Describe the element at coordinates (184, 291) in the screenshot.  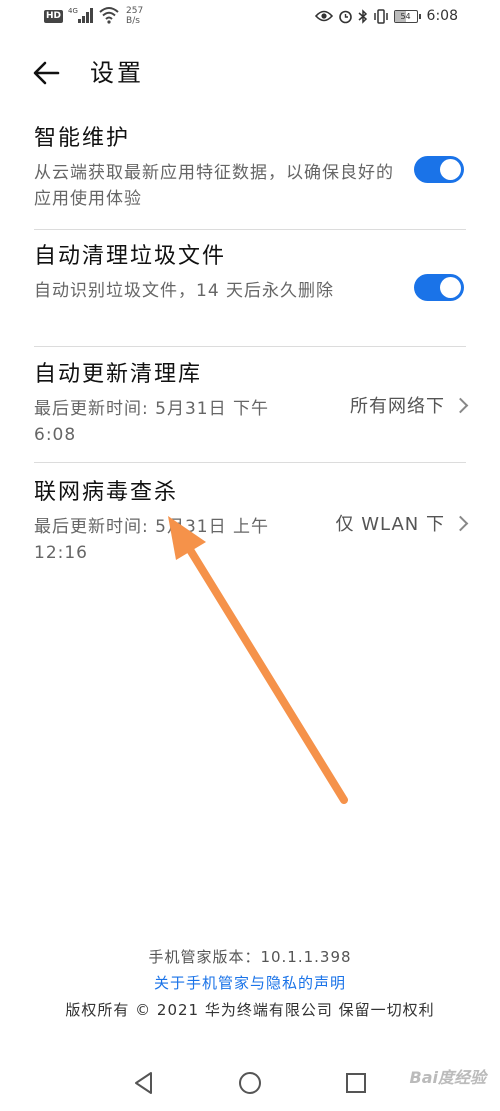
I see `setting-subtitle: 自动识别垃圾文件，14 天后永久删除` at that location.